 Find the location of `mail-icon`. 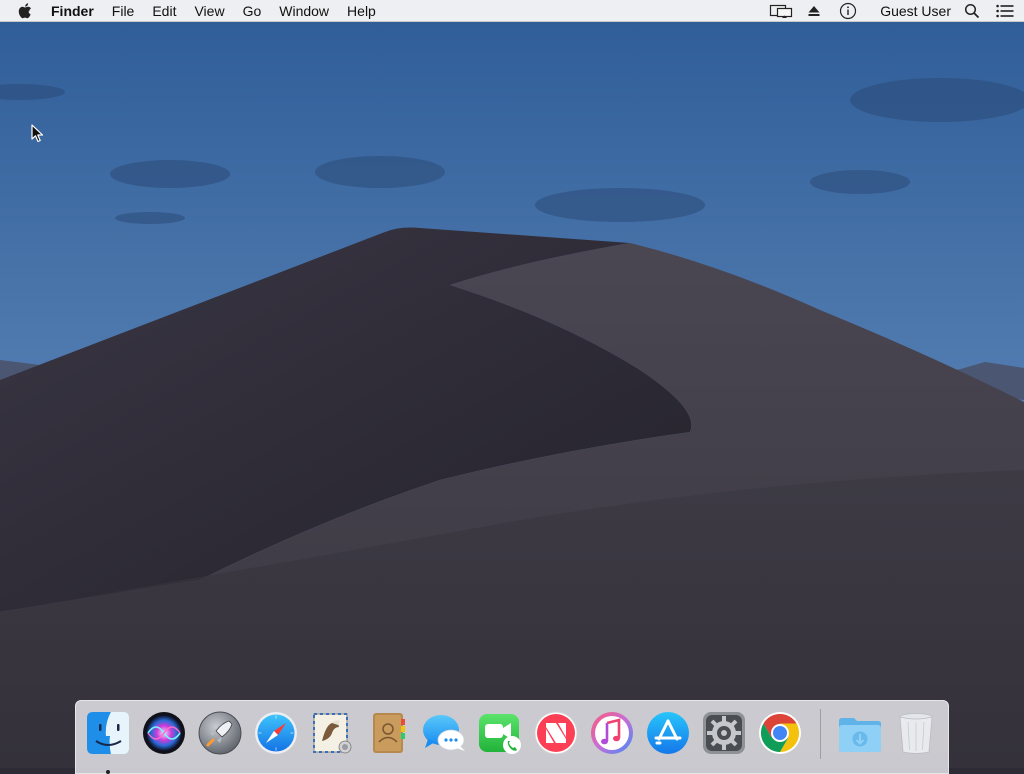

mail-icon is located at coordinates (332, 733).